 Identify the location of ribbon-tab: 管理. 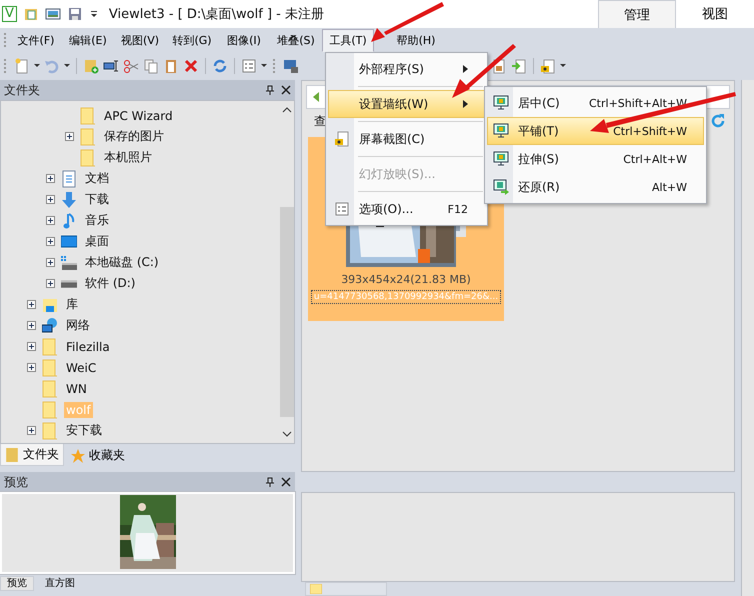
(637, 14).